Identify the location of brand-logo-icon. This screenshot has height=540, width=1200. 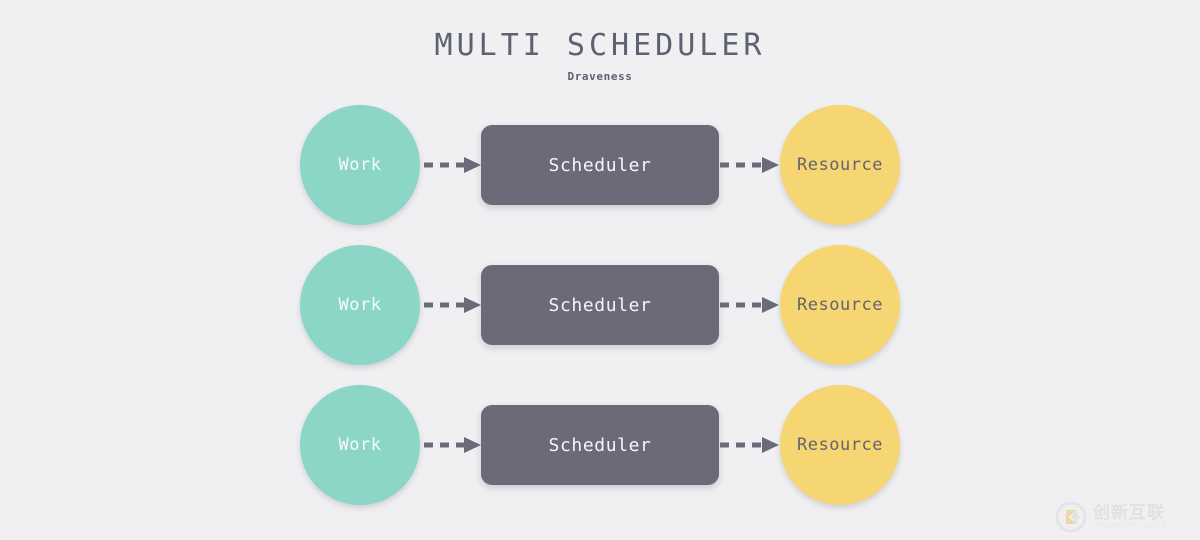
(1071, 517).